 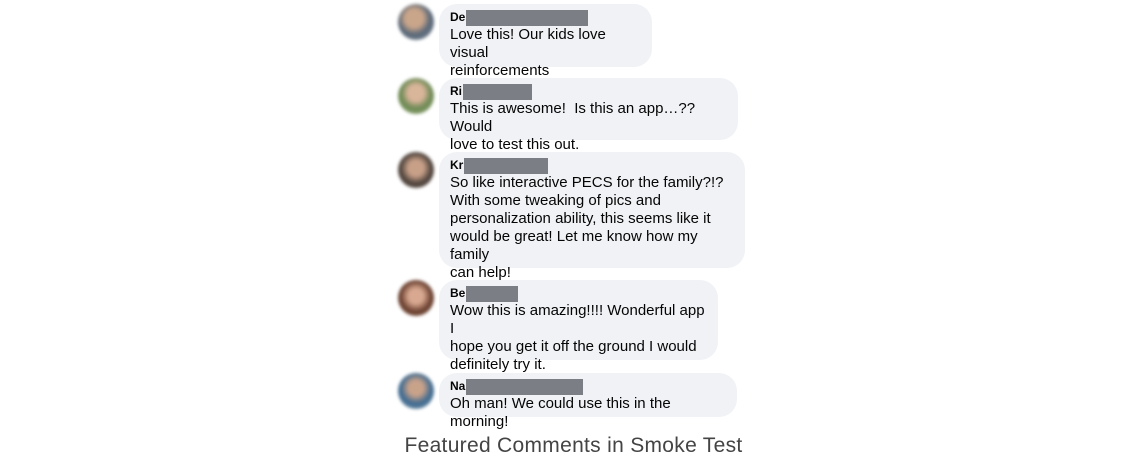 I want to click on commenter-name: Kr, so click(x=456, y=165).